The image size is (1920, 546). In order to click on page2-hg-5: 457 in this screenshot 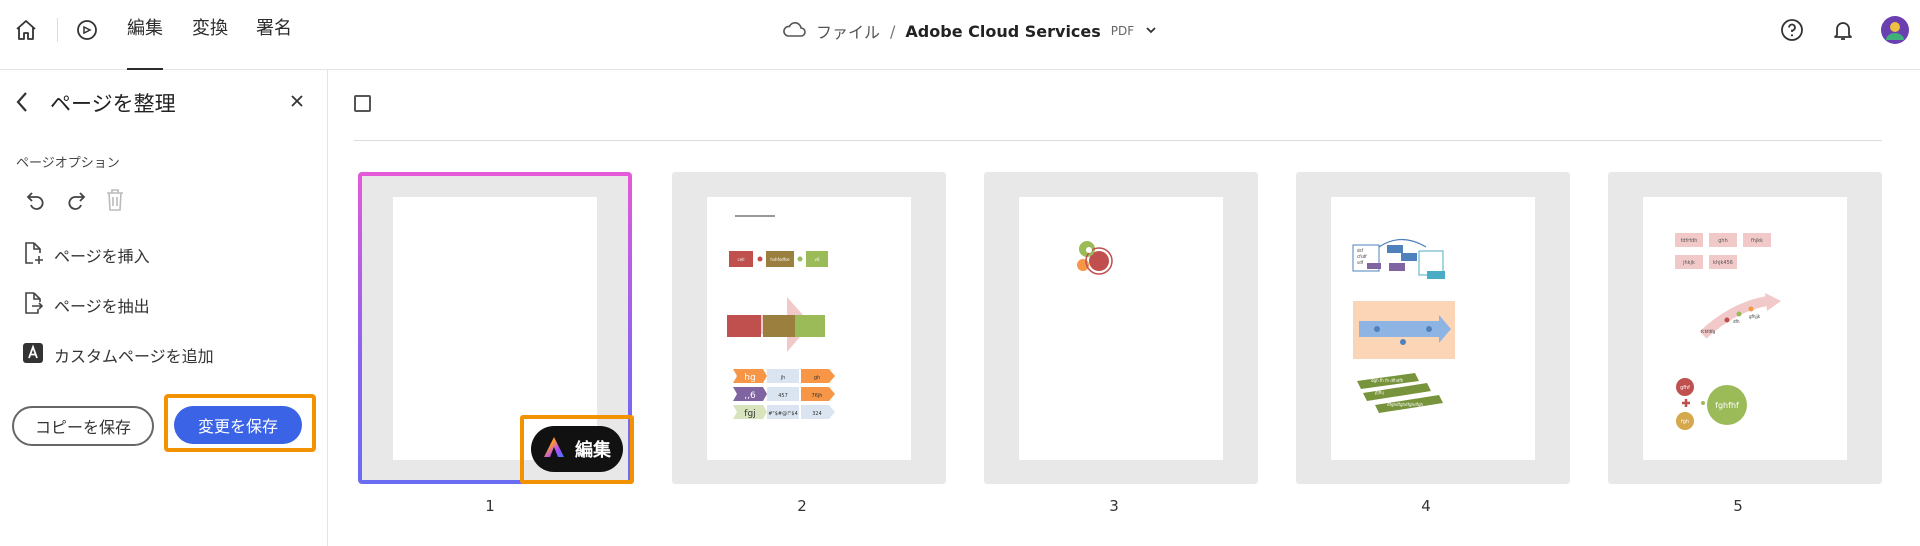, I will do `click(783, 396)`.